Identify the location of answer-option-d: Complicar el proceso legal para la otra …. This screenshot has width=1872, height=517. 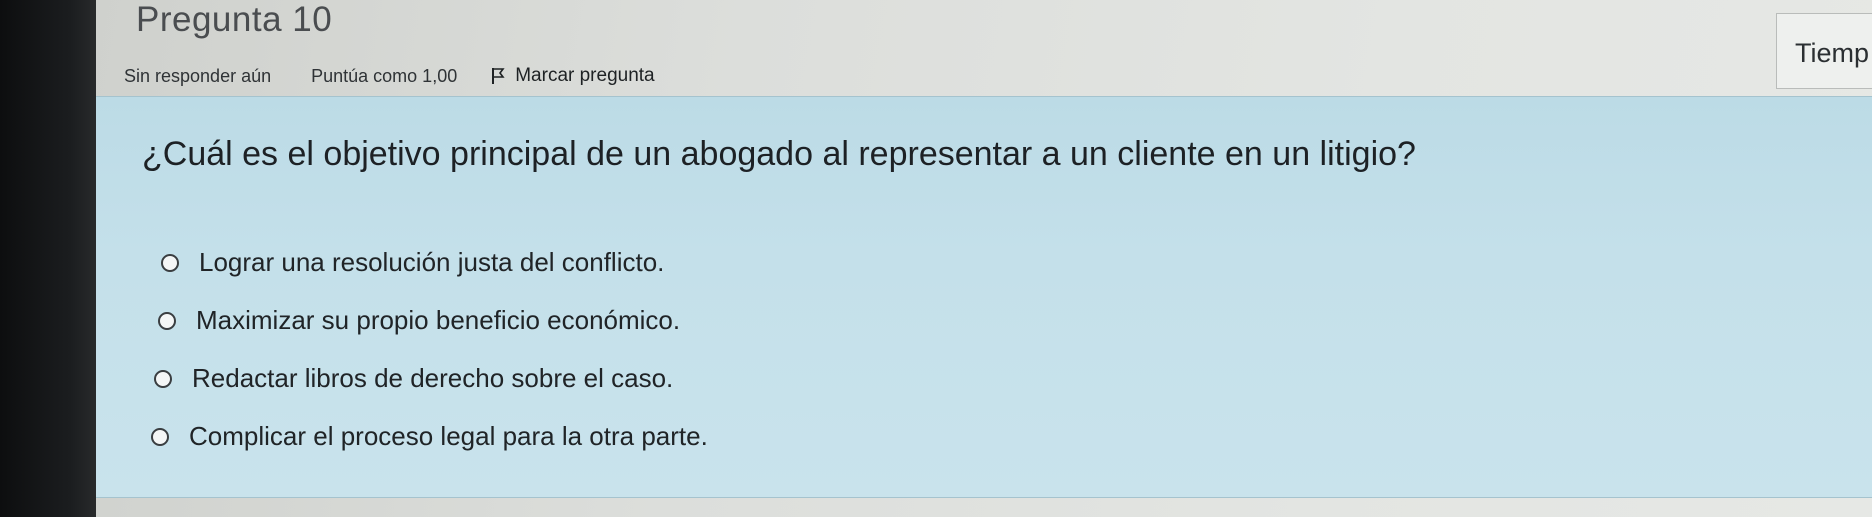
(429, 436).